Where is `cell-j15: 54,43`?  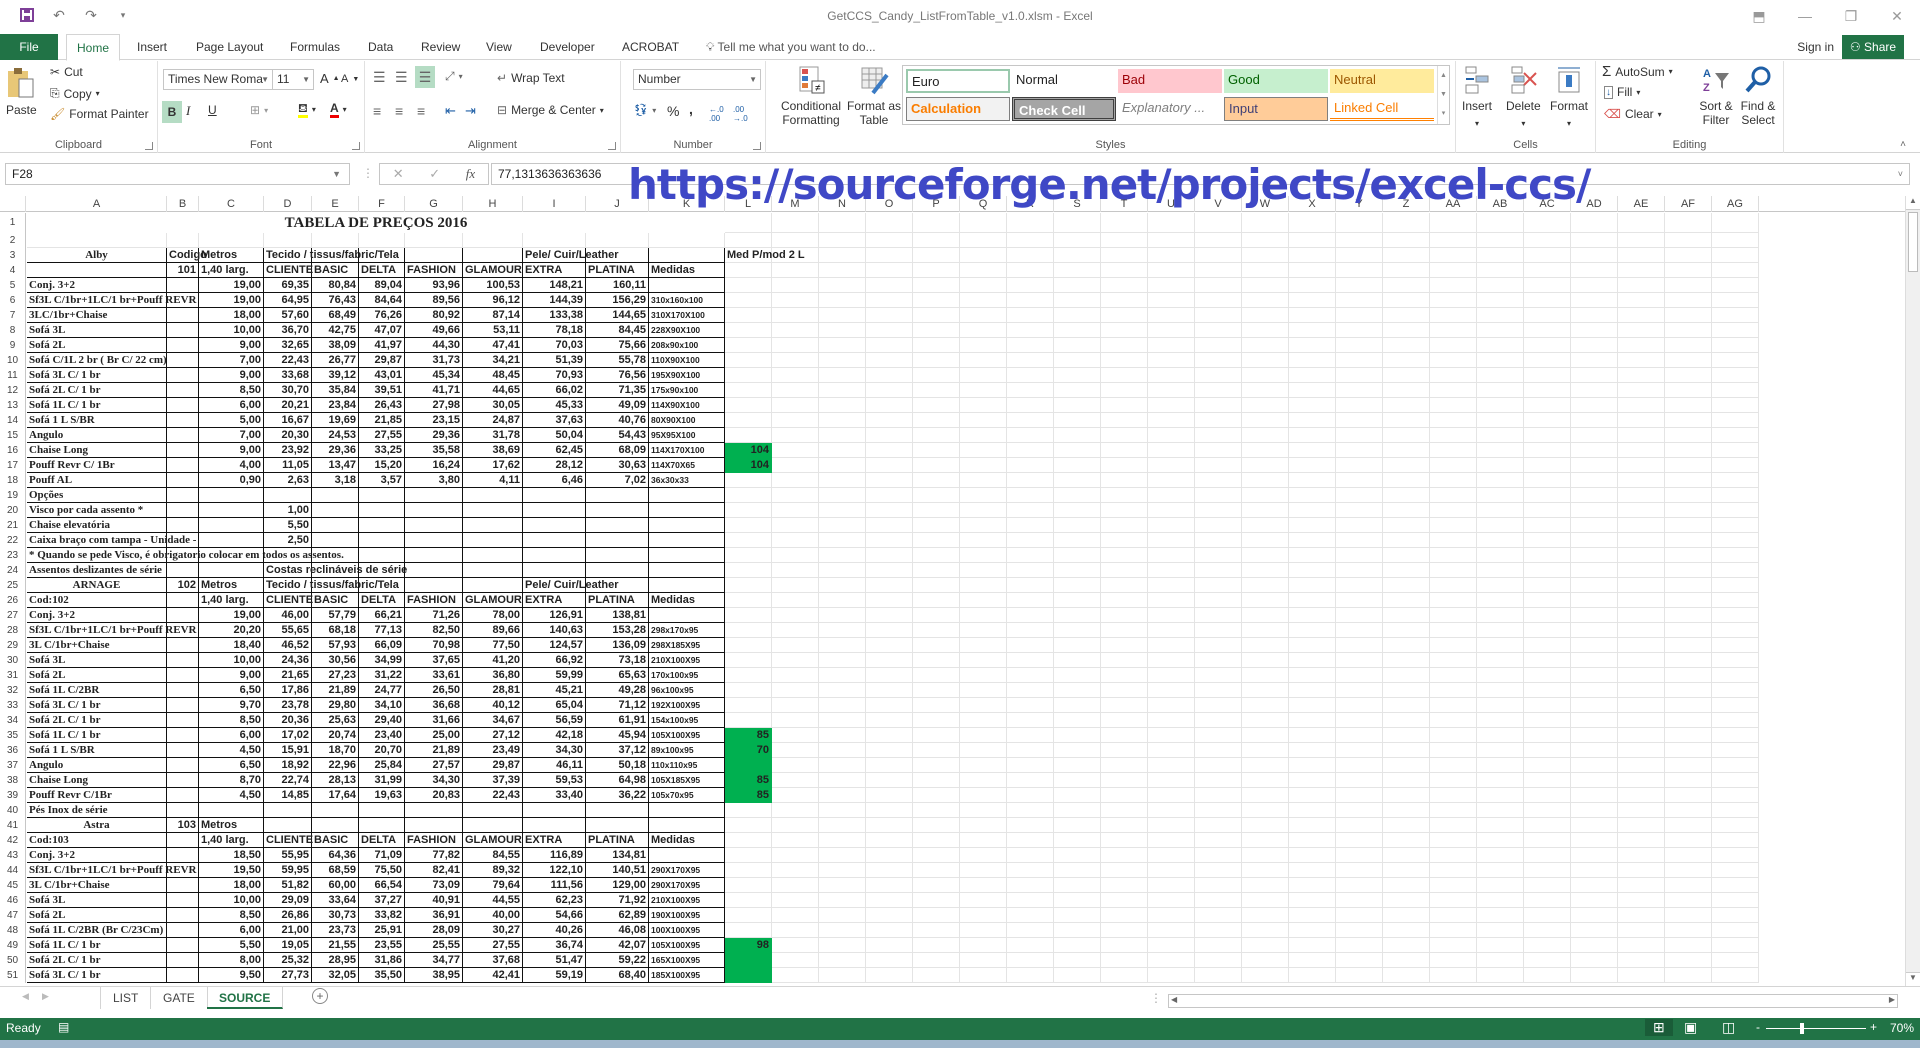
cell-j15: 54,43 is located at coordinates (617, 435).